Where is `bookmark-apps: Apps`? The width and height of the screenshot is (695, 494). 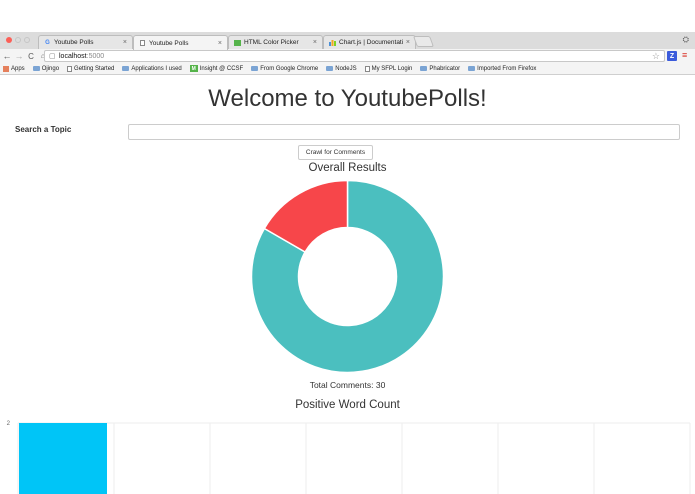
bookmark-apps: Apps is located at coordinates (14, 68).